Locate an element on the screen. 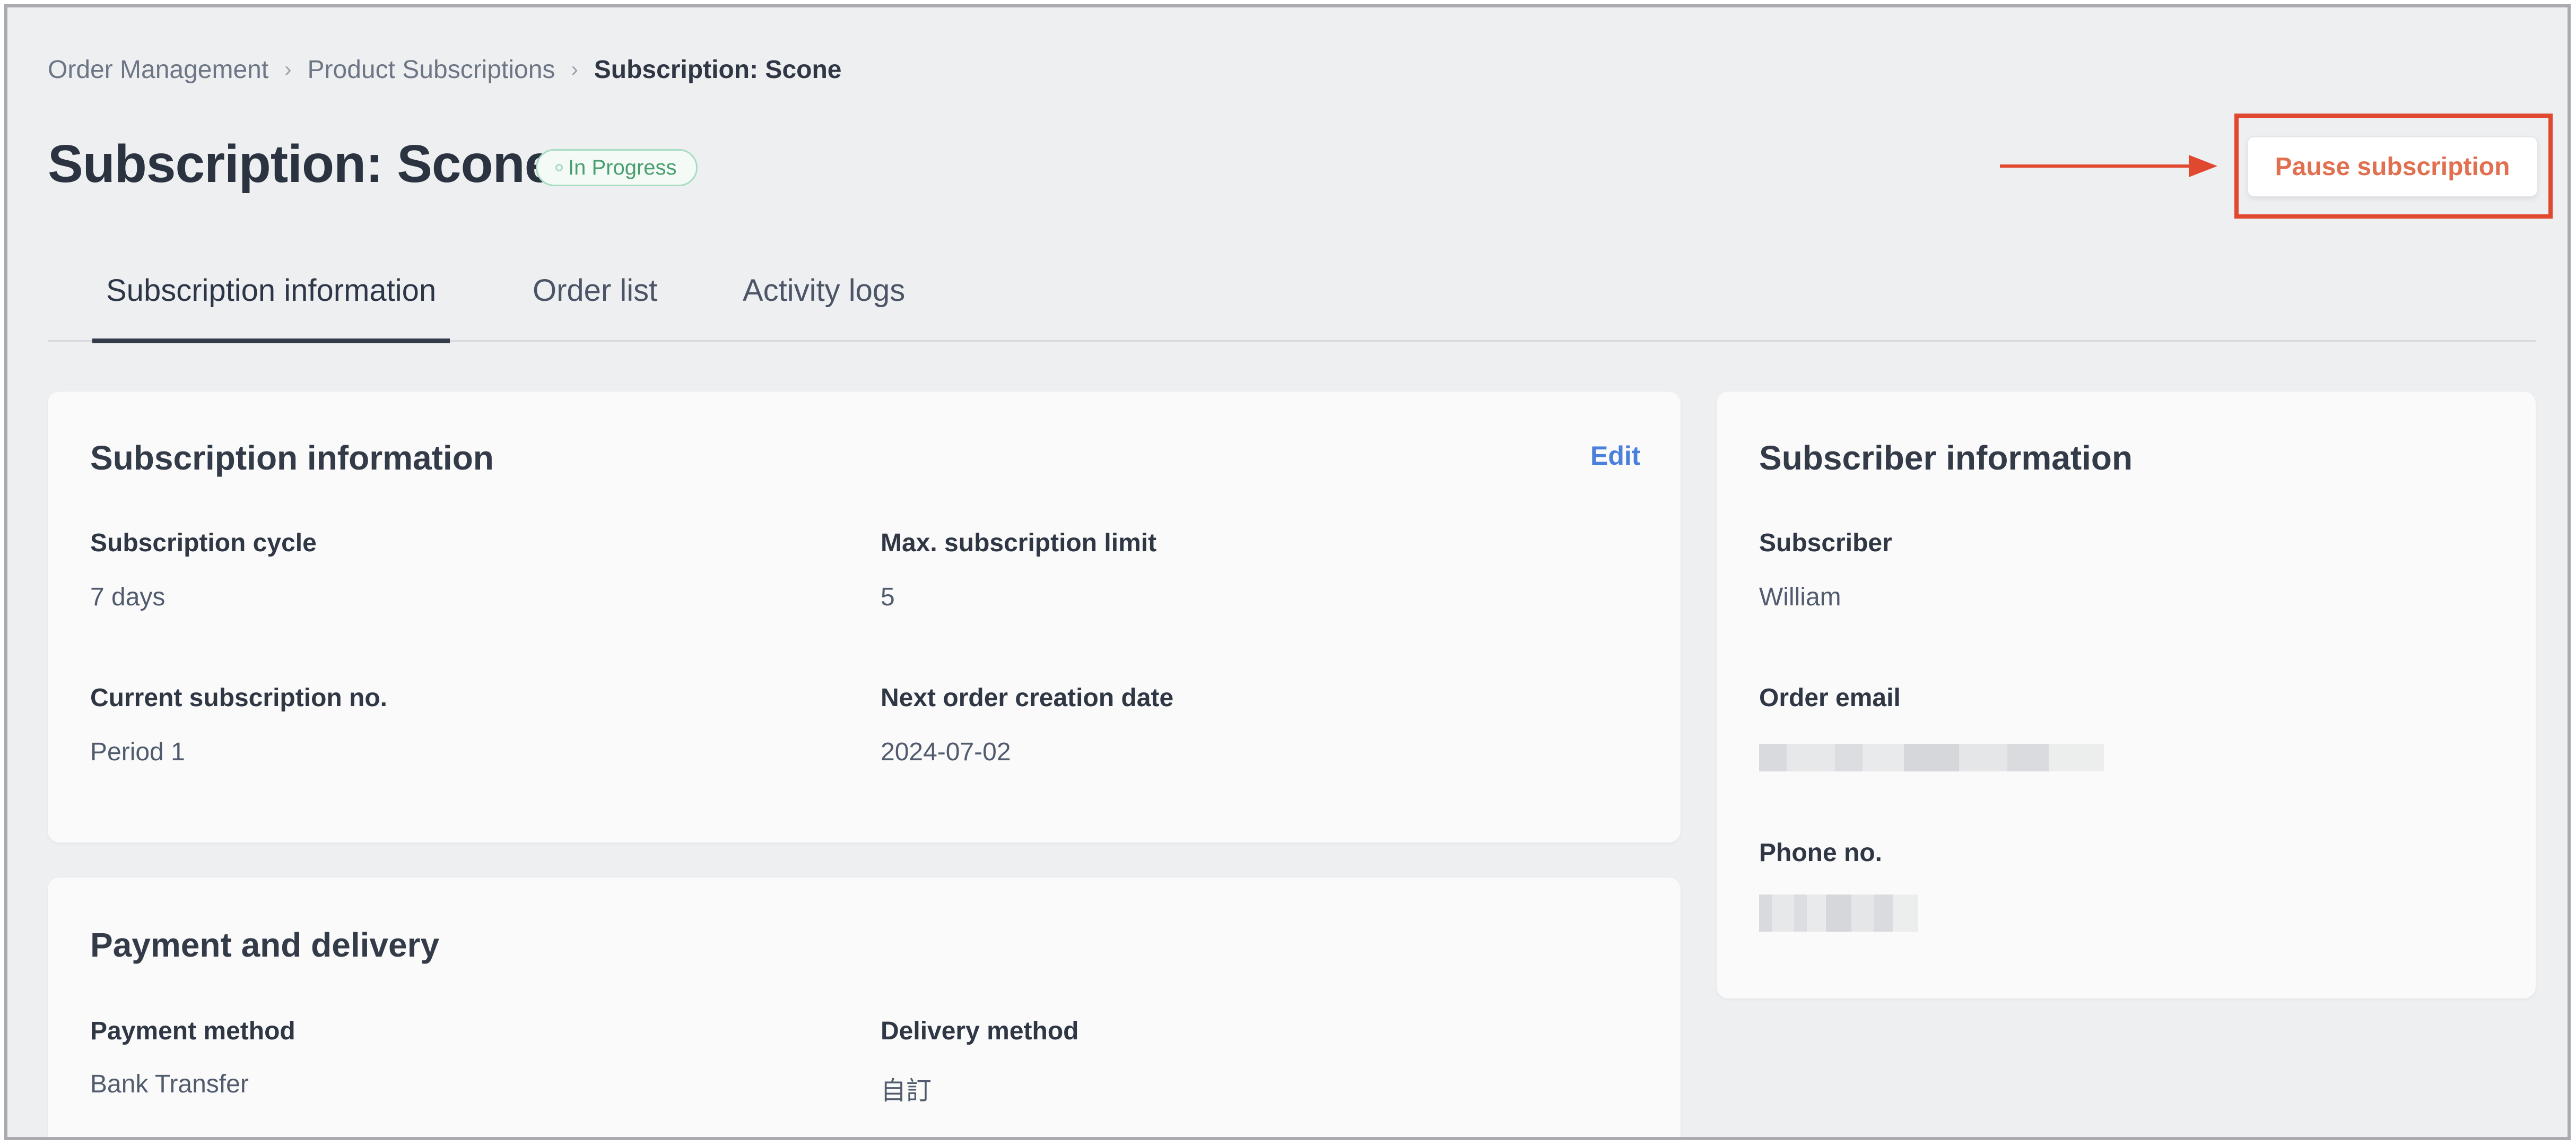  status-dot-icon is located at coordinates (559, 168).